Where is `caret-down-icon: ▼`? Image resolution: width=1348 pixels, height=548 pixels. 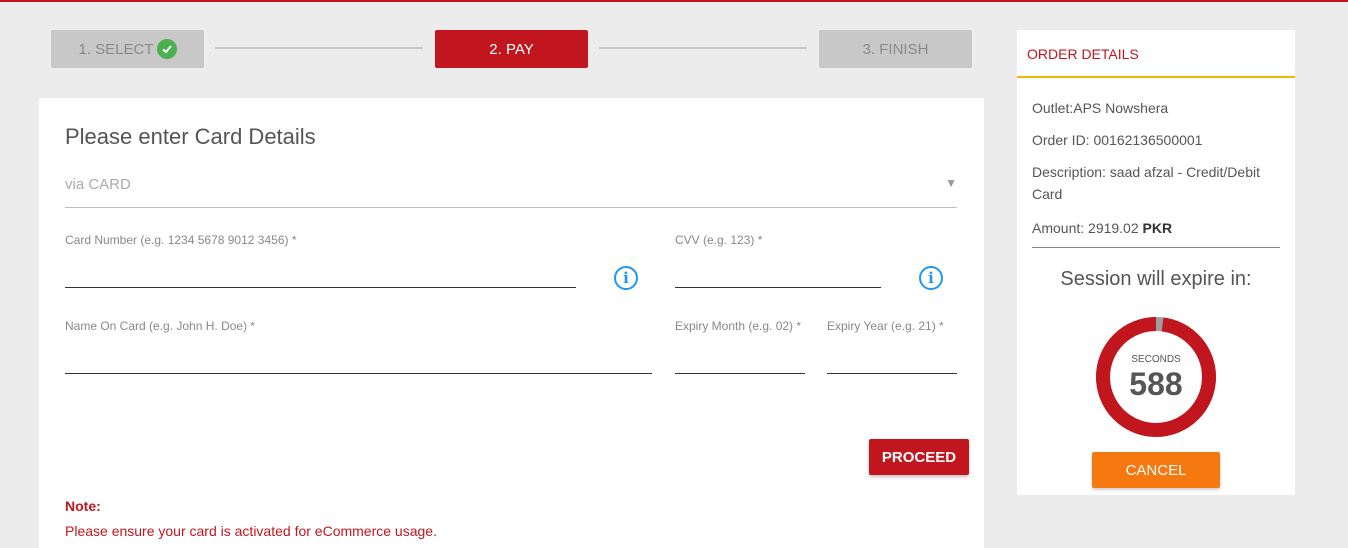 caret-down-icon: ▼ is located at coordinates (951, 183).